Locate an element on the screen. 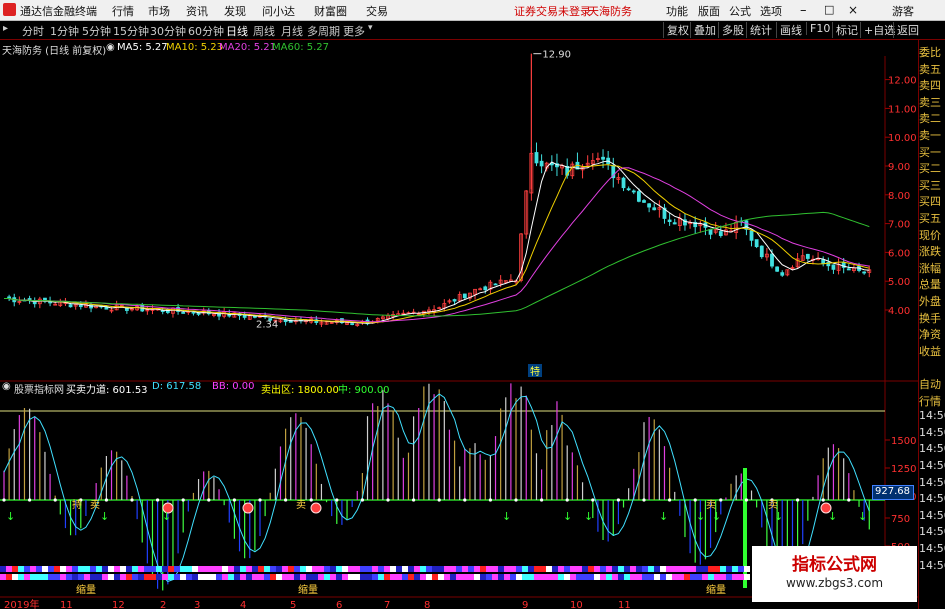 This screenshot has height=609, width=945. menu-item-news: 资讯 is located at coordinates (197, 11).